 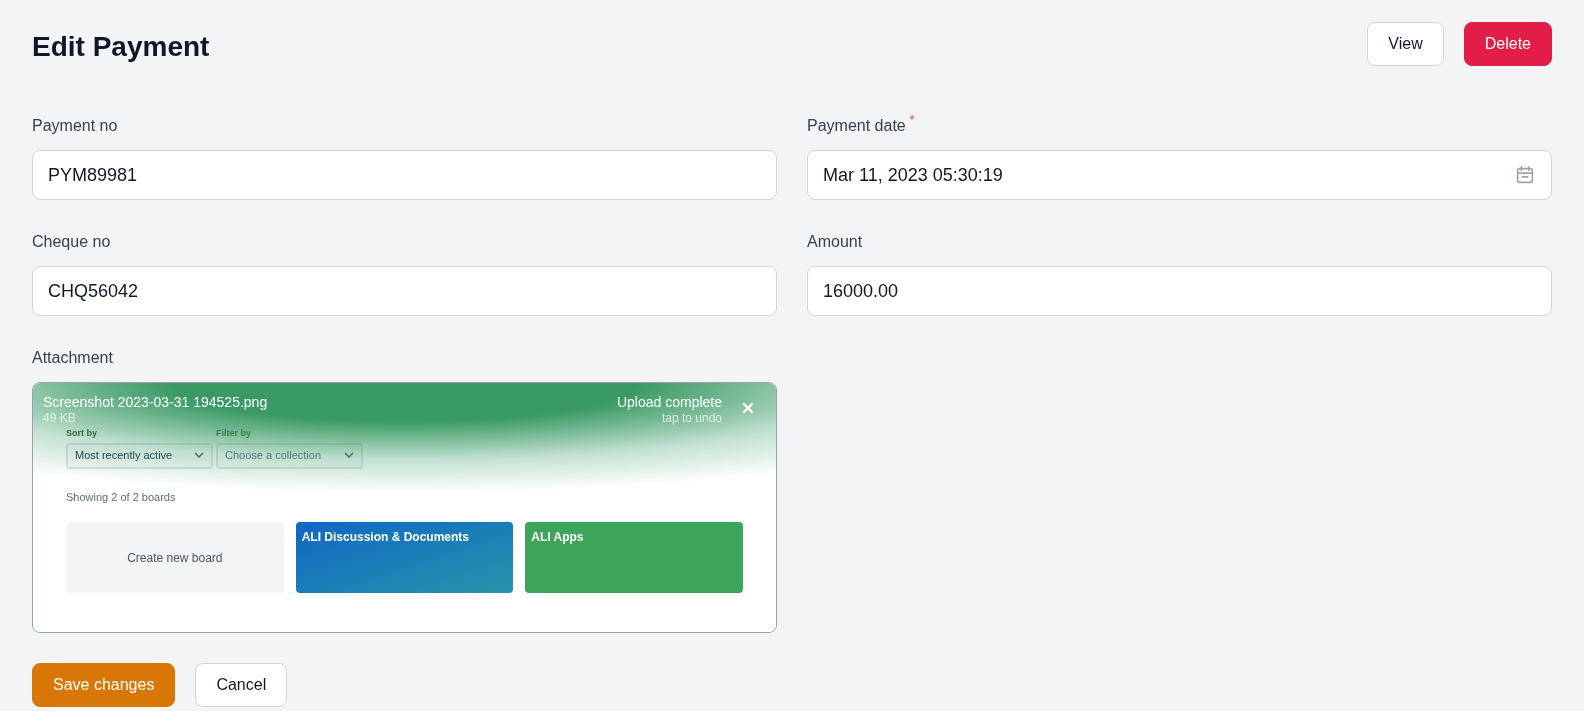 I want to click on field-label: Payment no, so click(x=75, y=126).